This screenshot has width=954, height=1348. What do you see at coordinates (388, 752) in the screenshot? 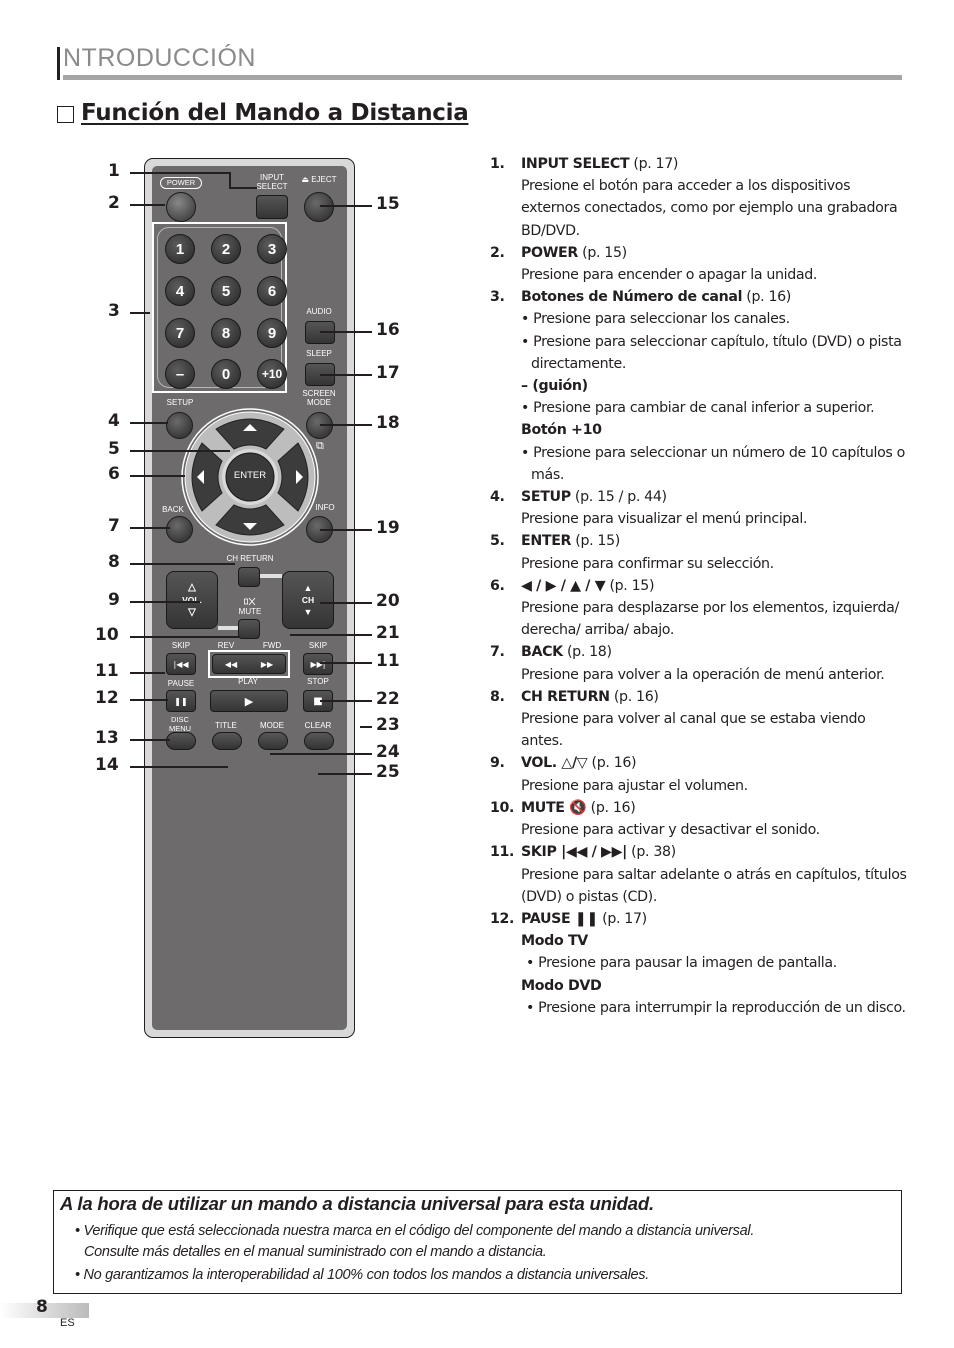
I see `callout-number: 24` at bounding box center [388, 752].